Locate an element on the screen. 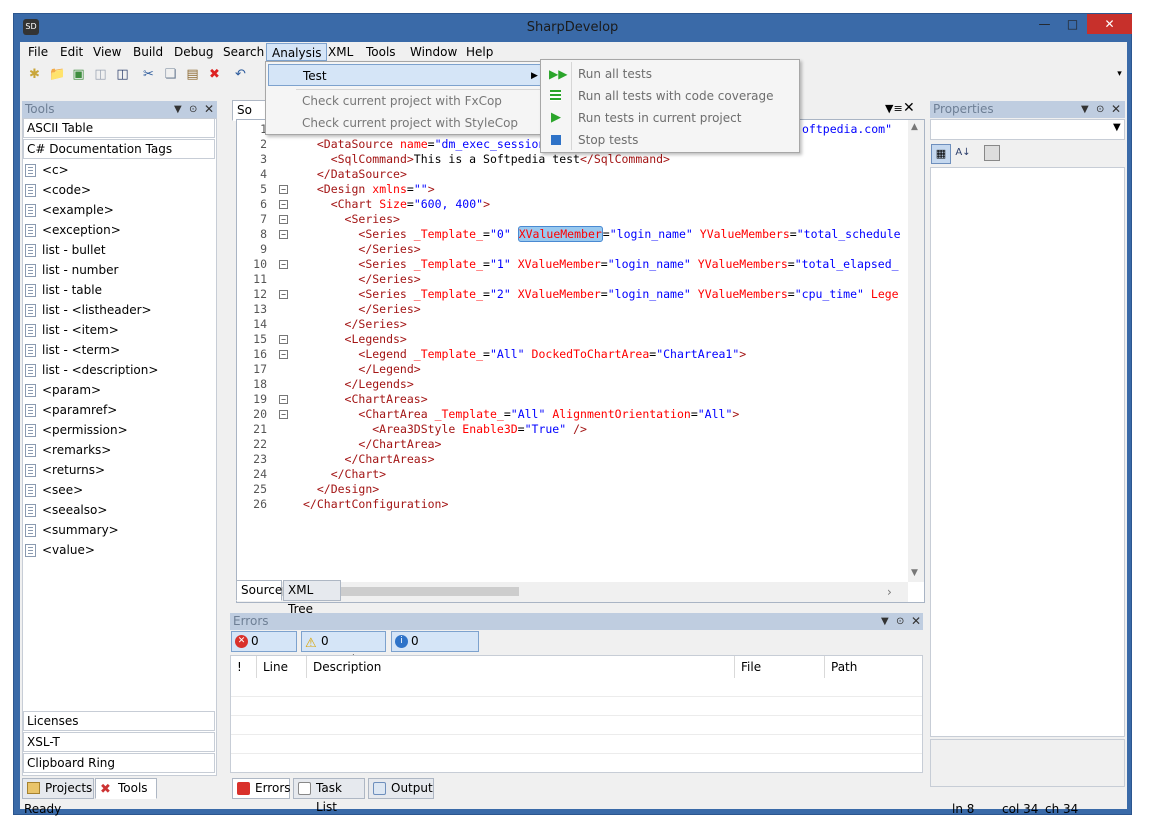  code-line: 4 </DataSource> is located at coordinates (574, 174).